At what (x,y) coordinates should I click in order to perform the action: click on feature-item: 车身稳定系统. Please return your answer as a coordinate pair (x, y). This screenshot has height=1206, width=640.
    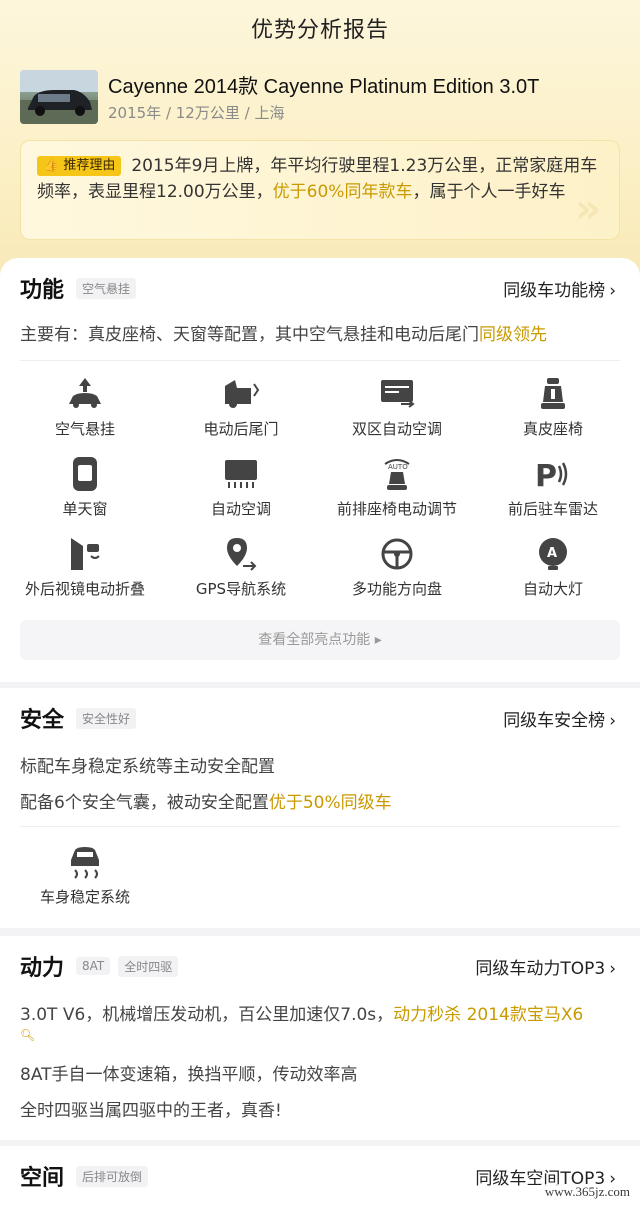
    Looking at the image, I should click on (85, 875).